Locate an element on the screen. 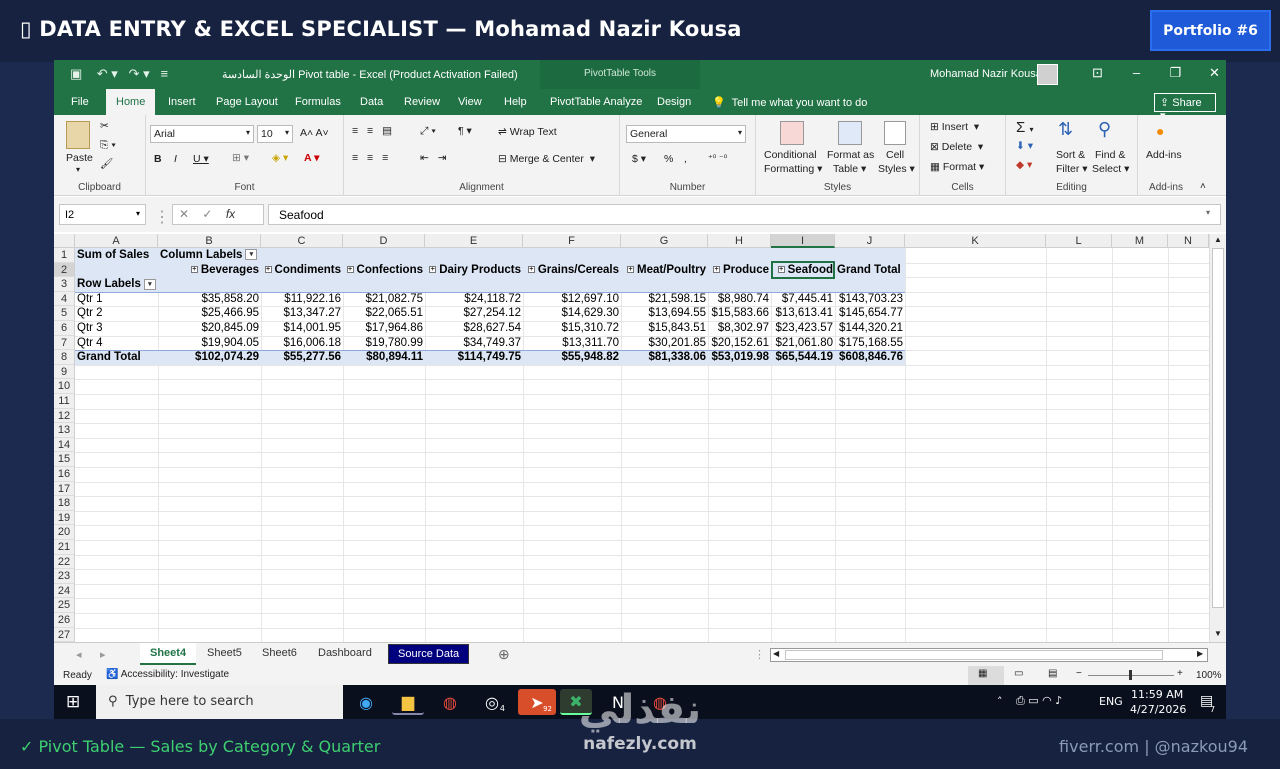 Image resolution: width=1280 pixels, height=769 pixels. pivot-value-cell: $13,694.55 is located at coordinates (664, 313).